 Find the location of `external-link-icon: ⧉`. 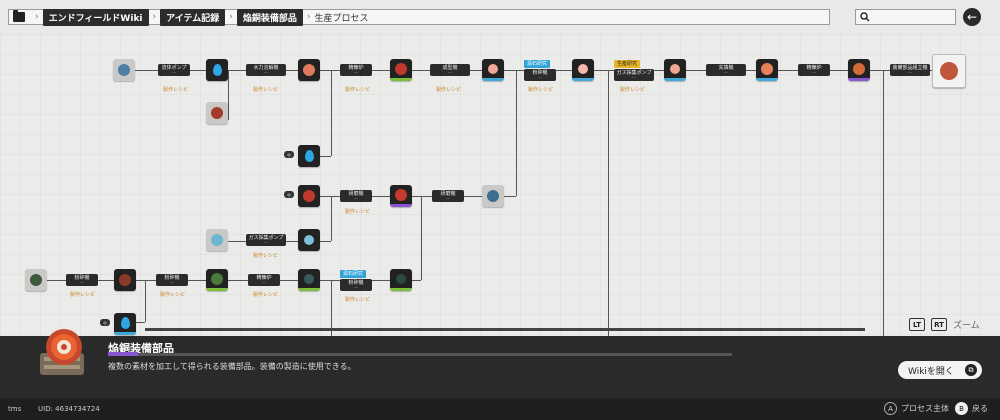

external-link-icon: ⧉ is located at coordinates (971, 370).